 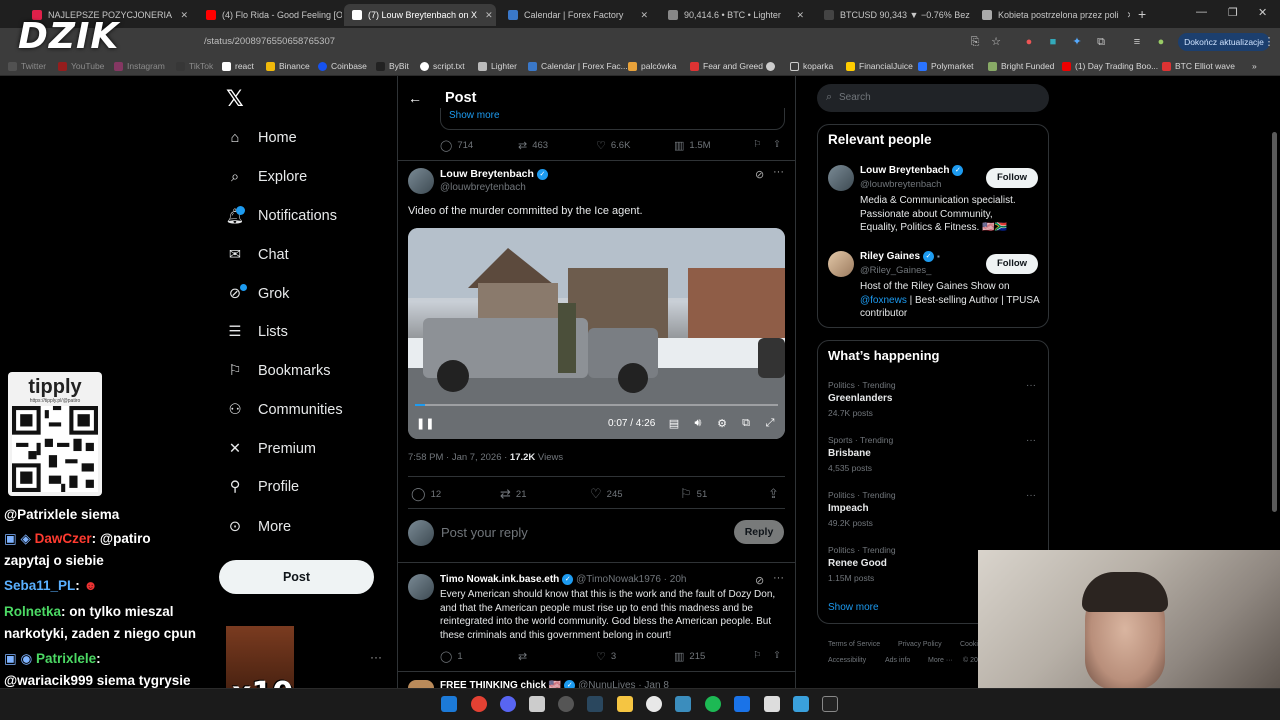 I want to click on new-tab-icon: +, so click(x=1142, y=14).